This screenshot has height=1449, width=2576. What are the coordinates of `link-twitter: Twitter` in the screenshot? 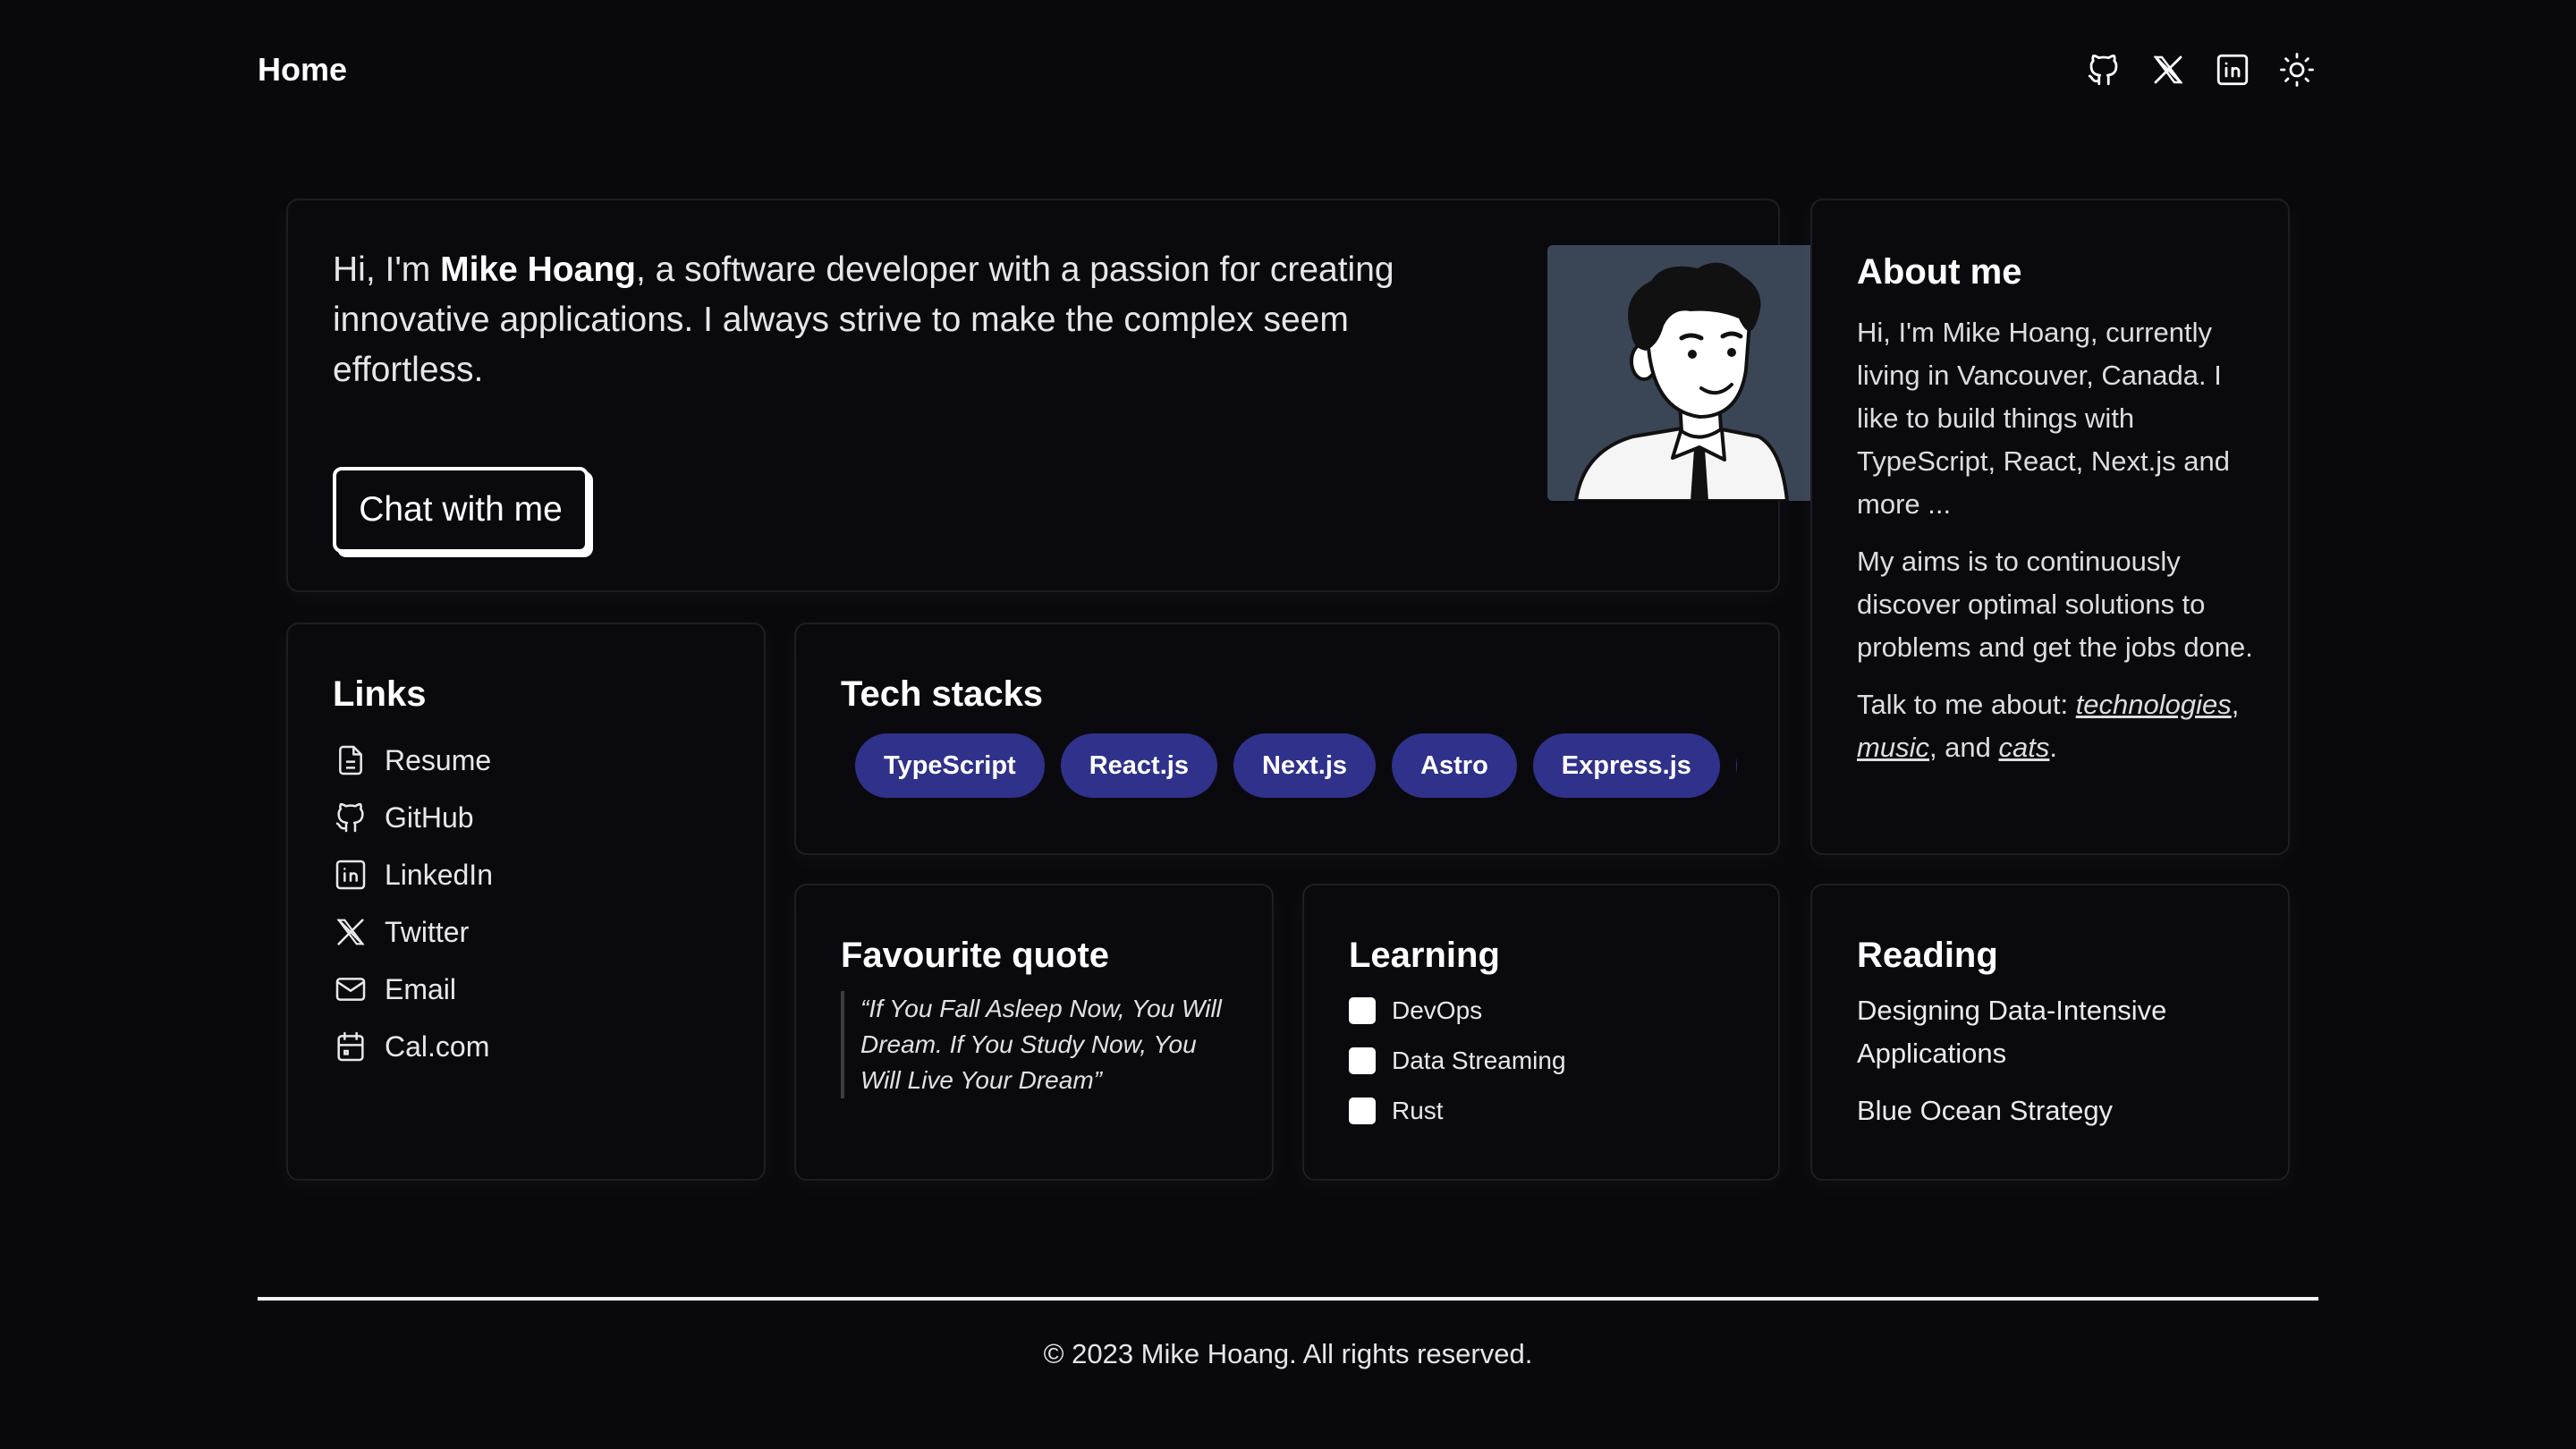 It's located at (413, 932).